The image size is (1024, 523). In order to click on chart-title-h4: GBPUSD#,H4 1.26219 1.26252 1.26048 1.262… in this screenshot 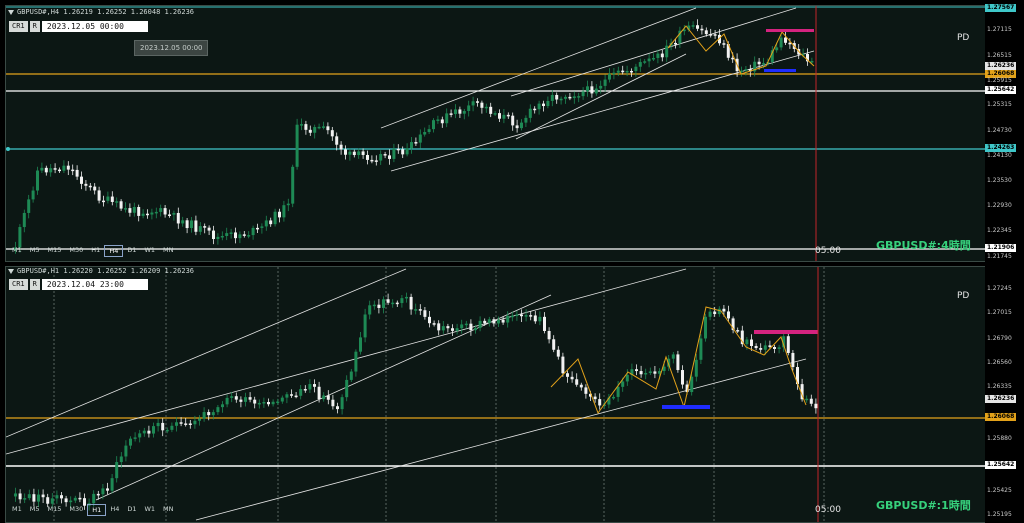, I will do `click(101, 12)`.